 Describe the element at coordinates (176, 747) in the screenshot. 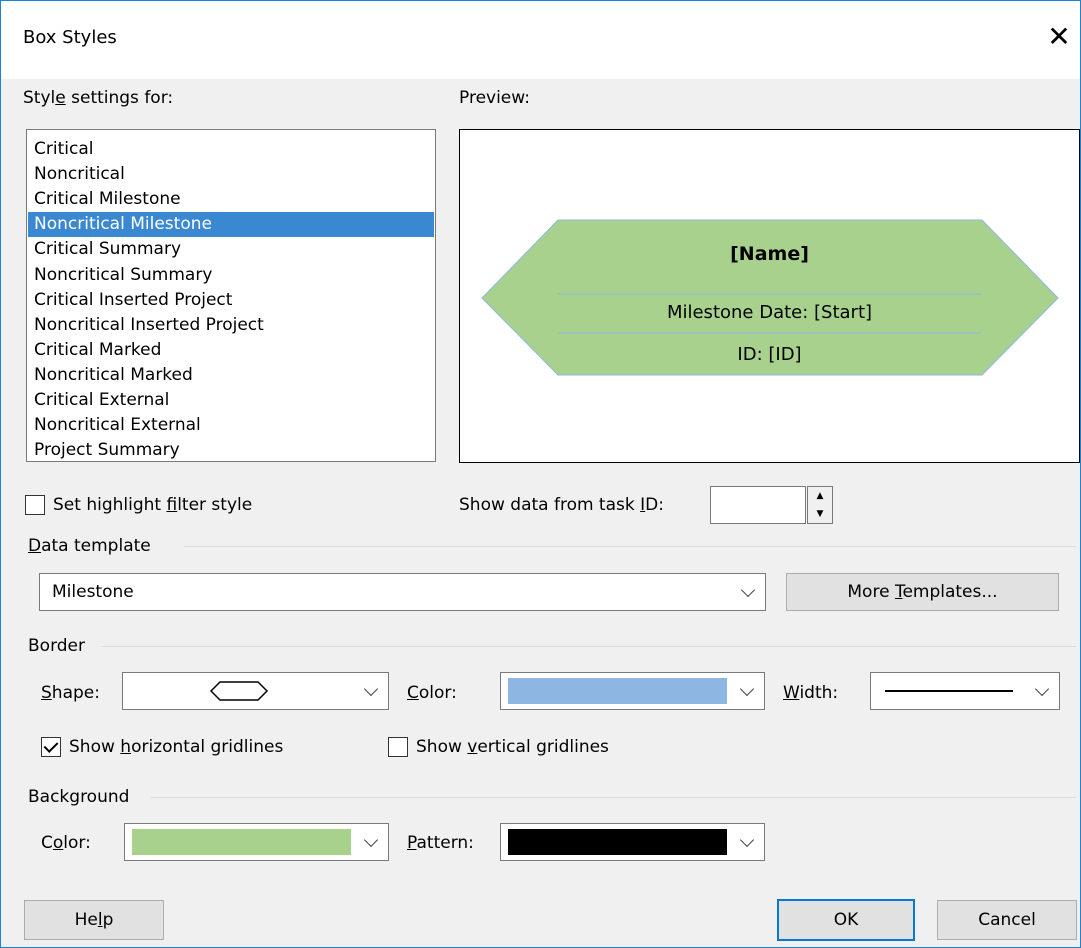

I see `horizontal-gridlines-label: Show horizontal gridlines` at that location.